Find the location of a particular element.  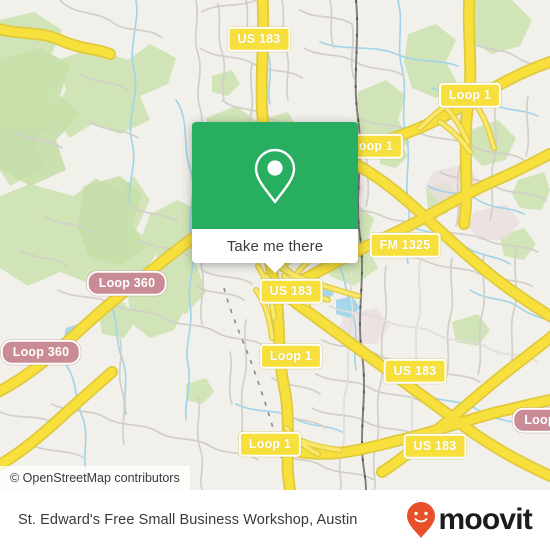

callout-image-panel is located at coordinates (275, 175).